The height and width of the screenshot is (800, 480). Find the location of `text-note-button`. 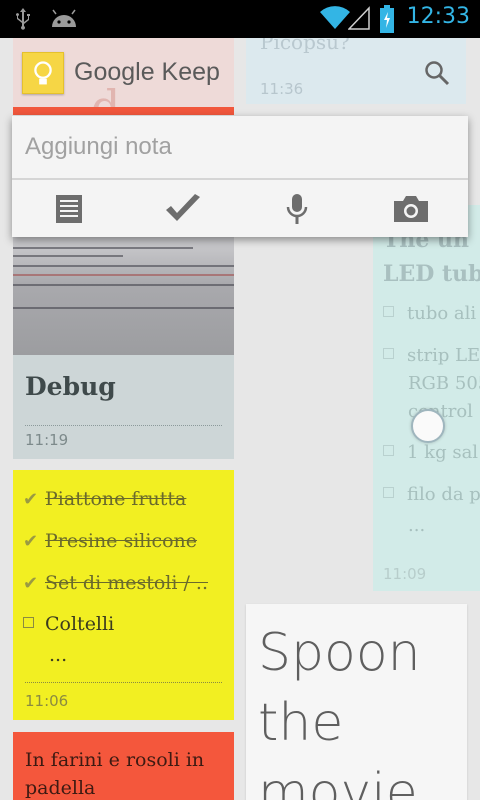

text-note-button is located at coordinates (69, 208).